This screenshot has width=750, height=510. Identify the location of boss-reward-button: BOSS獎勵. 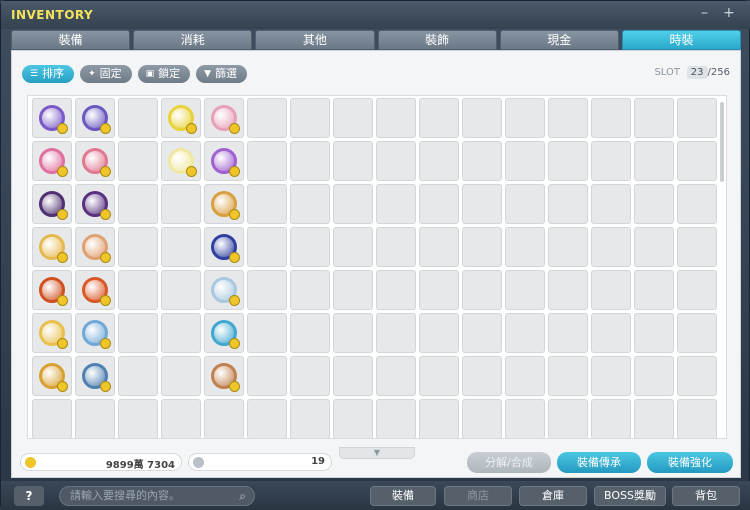
(630, 496).